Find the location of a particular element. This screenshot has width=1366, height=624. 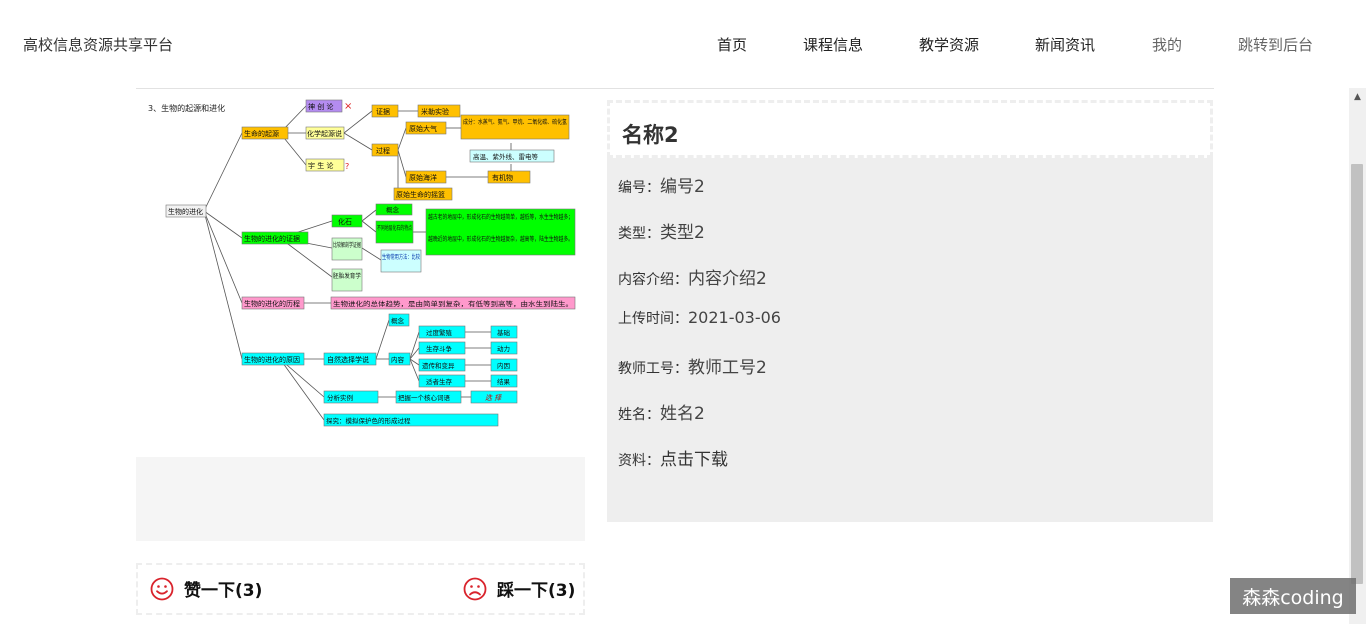

node-anatomy-label: 比较解剖学证据 is located at coordinates (347, 245).